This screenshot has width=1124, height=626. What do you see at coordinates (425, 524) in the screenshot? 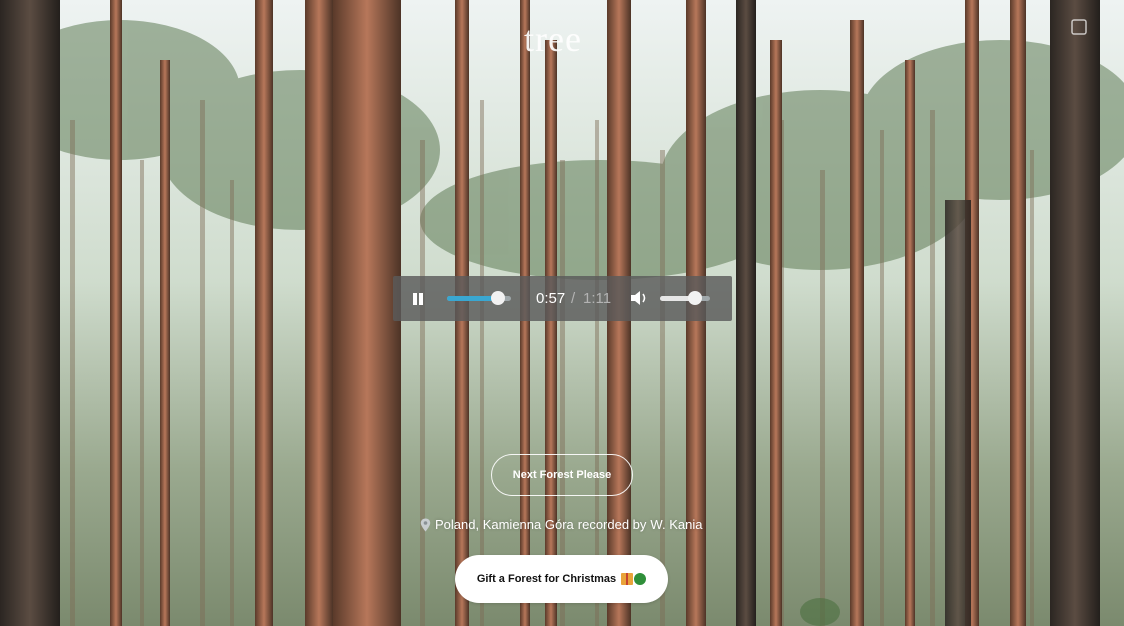
I see `location-pin-icon` at bounding box center [425, 524].